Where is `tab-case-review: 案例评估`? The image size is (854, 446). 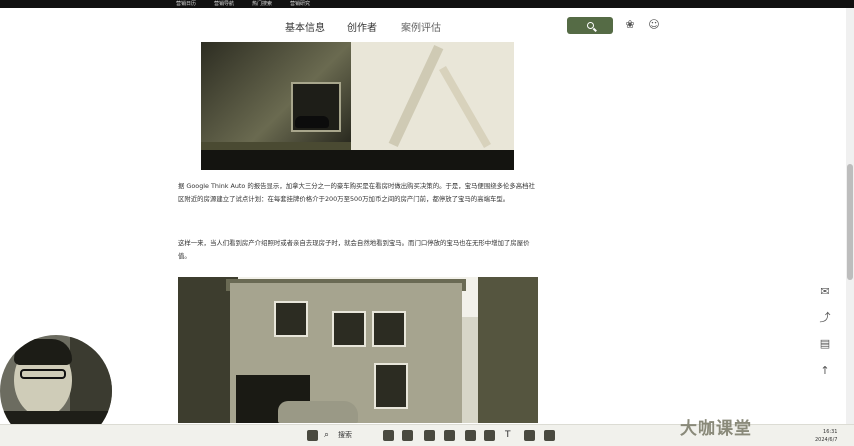 tab-case-review: 案例评估 is located at coordinates (421, 26).